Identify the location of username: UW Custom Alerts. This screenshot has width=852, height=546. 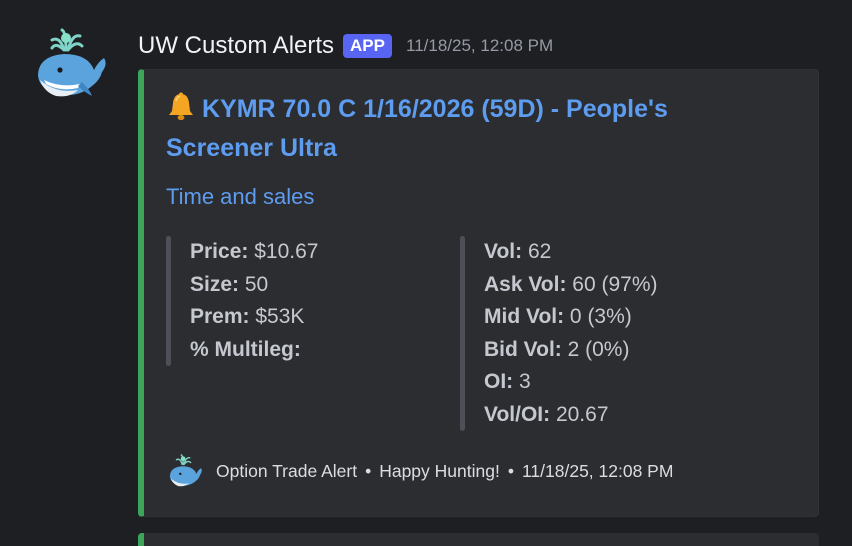
(236, 46).